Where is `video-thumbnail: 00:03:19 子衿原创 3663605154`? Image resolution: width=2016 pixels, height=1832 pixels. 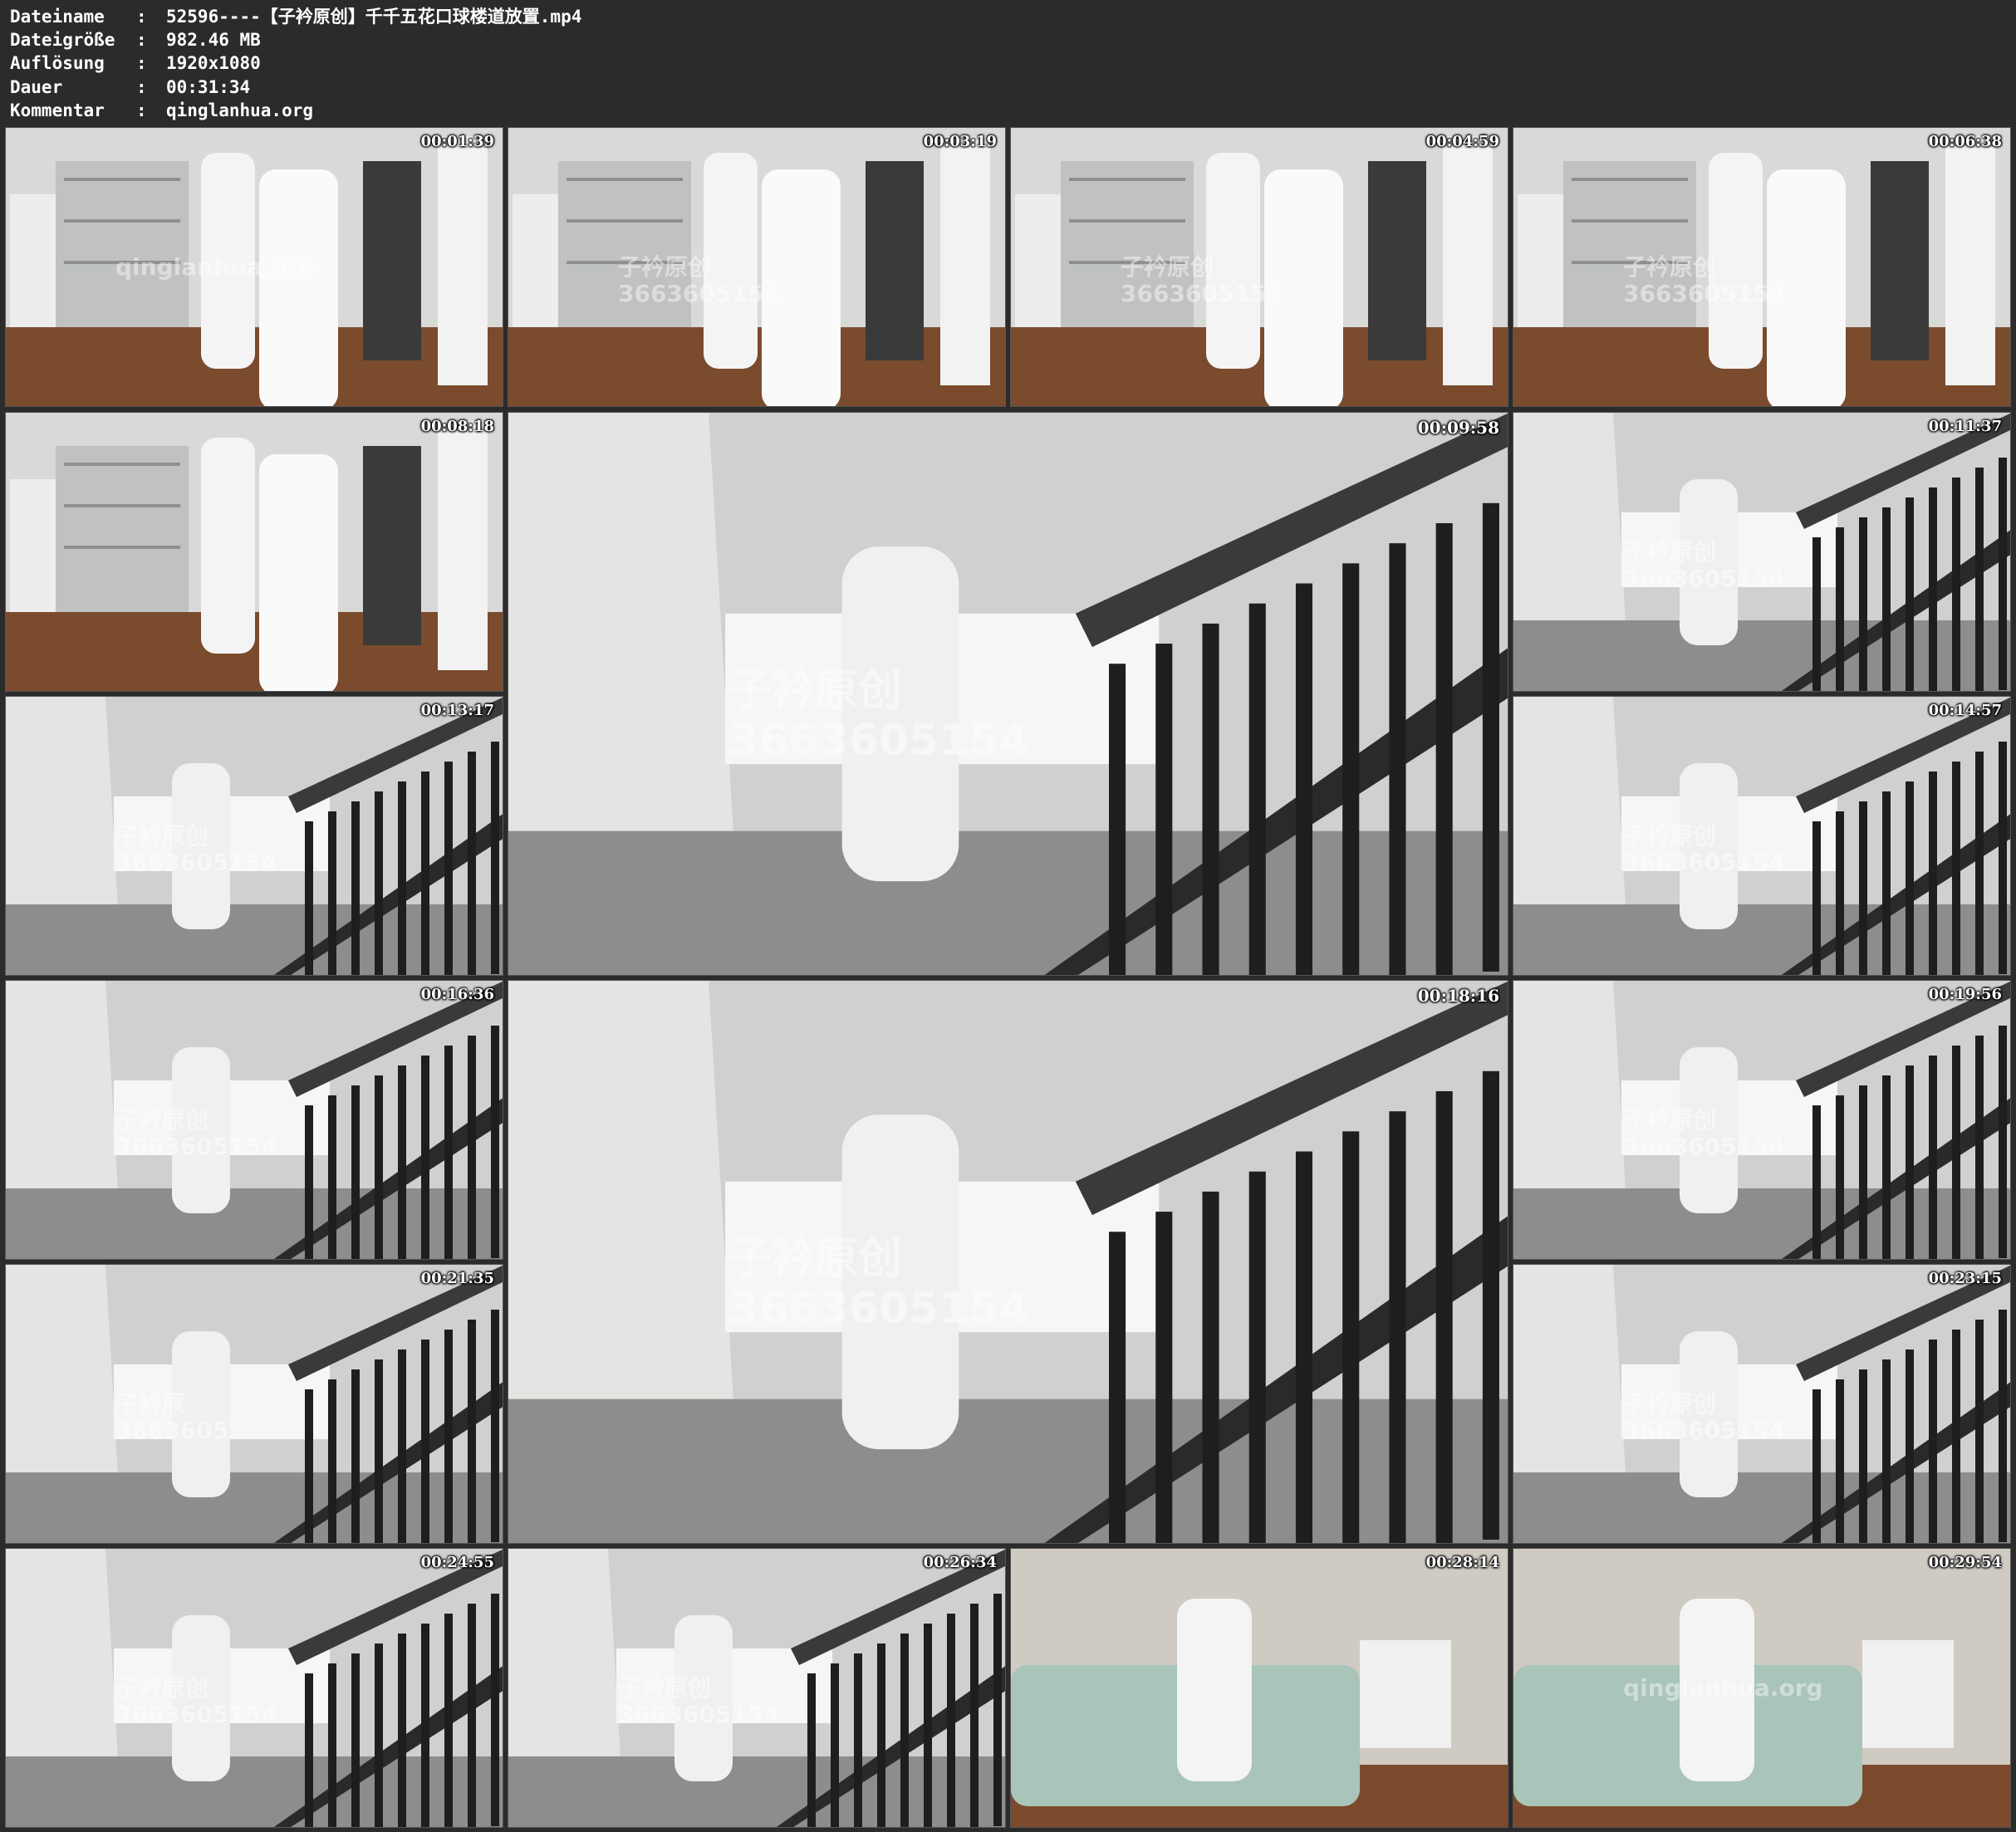 video-thumbnail: 00:03:19 子衿原创 3663605154 is located at coordinates (757, 267).